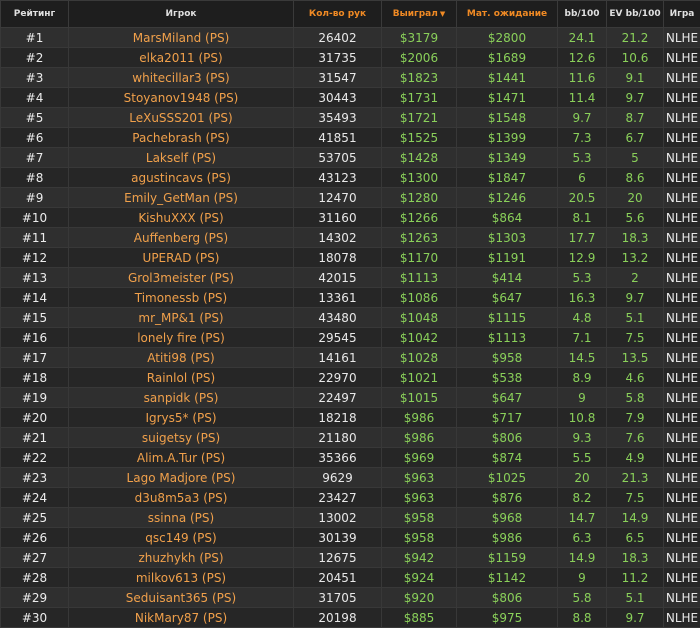 The width and height of the screenshot is (700, 628). What do you see at coordinates (507, 14) in the screenshot?
I see `header-ev: Мат. ожидание` at bounding box center [507, 14].